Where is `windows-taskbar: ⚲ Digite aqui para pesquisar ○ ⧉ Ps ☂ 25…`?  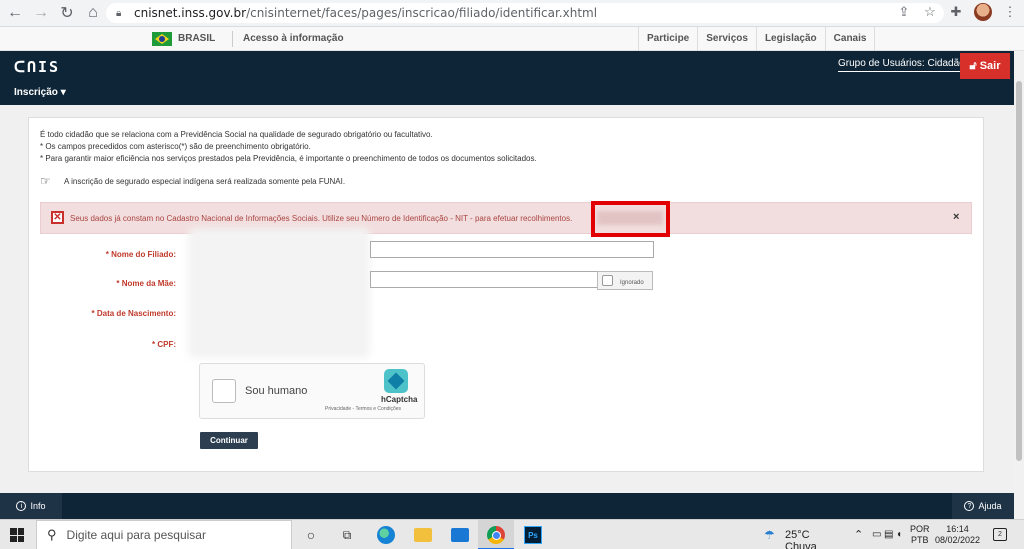
windows-taskbar: ⚲ Digite aqui para pesquisar ○ ⧉ Ps ☂ 25… is located at coordinates (512, 534).